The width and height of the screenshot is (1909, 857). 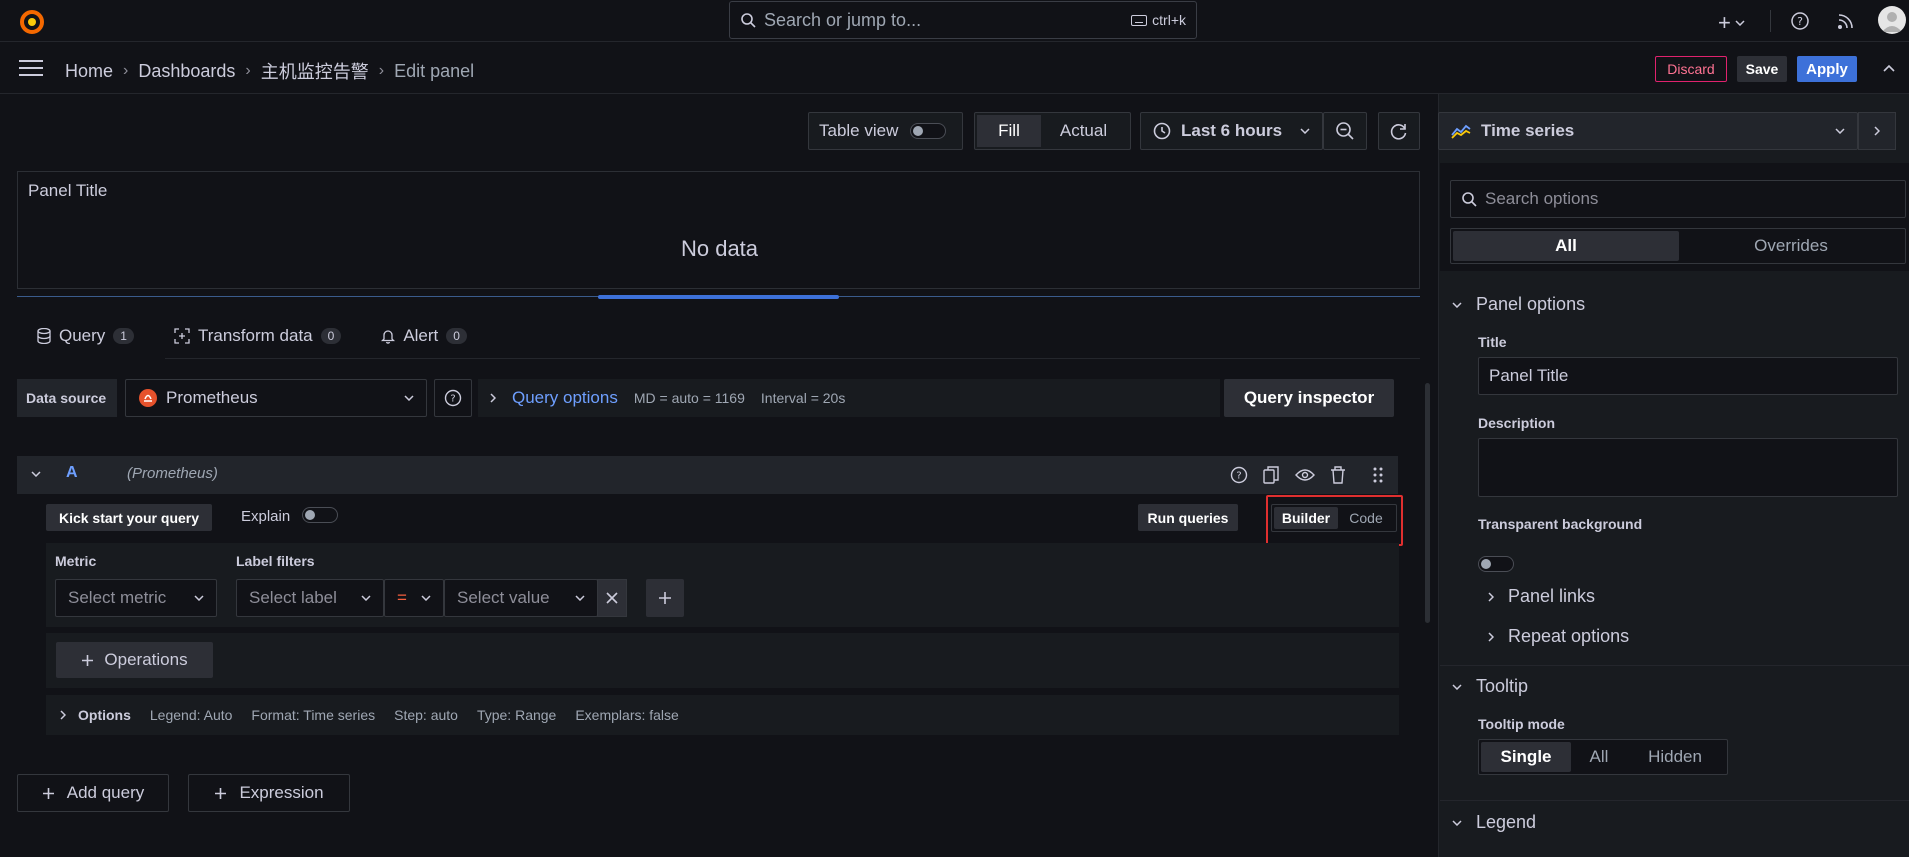 I want to click on time-range-picker: Last 6 hours, so click(x=1231, y=131).